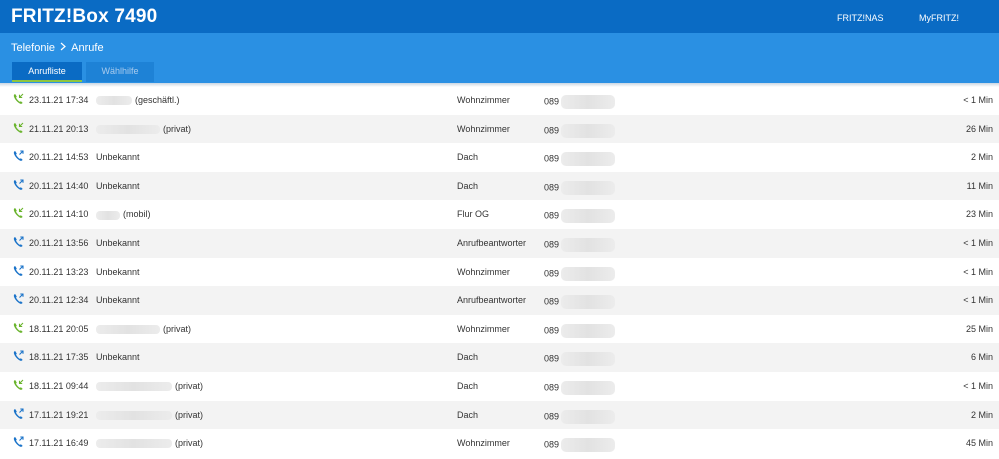 The width and height of the screenshot is (999, 459). What do you see at coordinates (47, 72) in the screenshot?
I see `tab-anrufliste: Anrufliste` at bounding box center [47, 72].